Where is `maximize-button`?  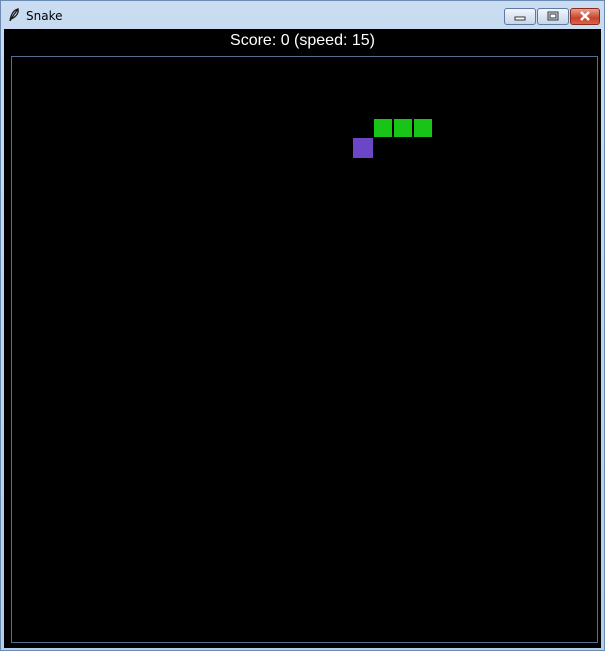 maximize-button is located at coordinates (553, 16).